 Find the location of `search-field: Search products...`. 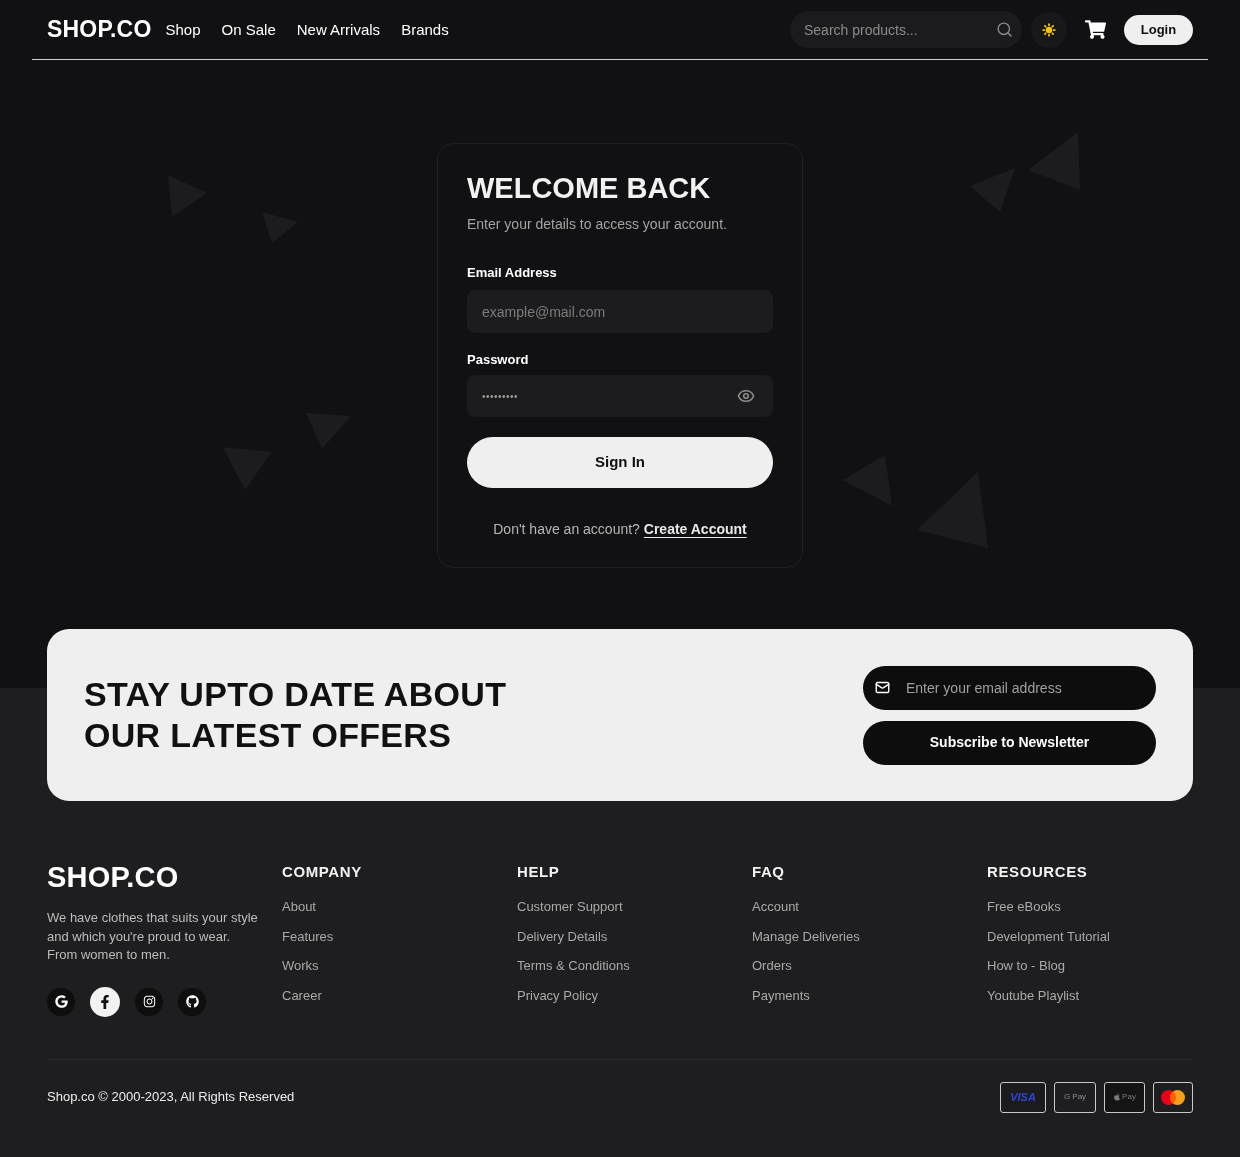

search-field: Search products... is located at coordinates (906, 29).